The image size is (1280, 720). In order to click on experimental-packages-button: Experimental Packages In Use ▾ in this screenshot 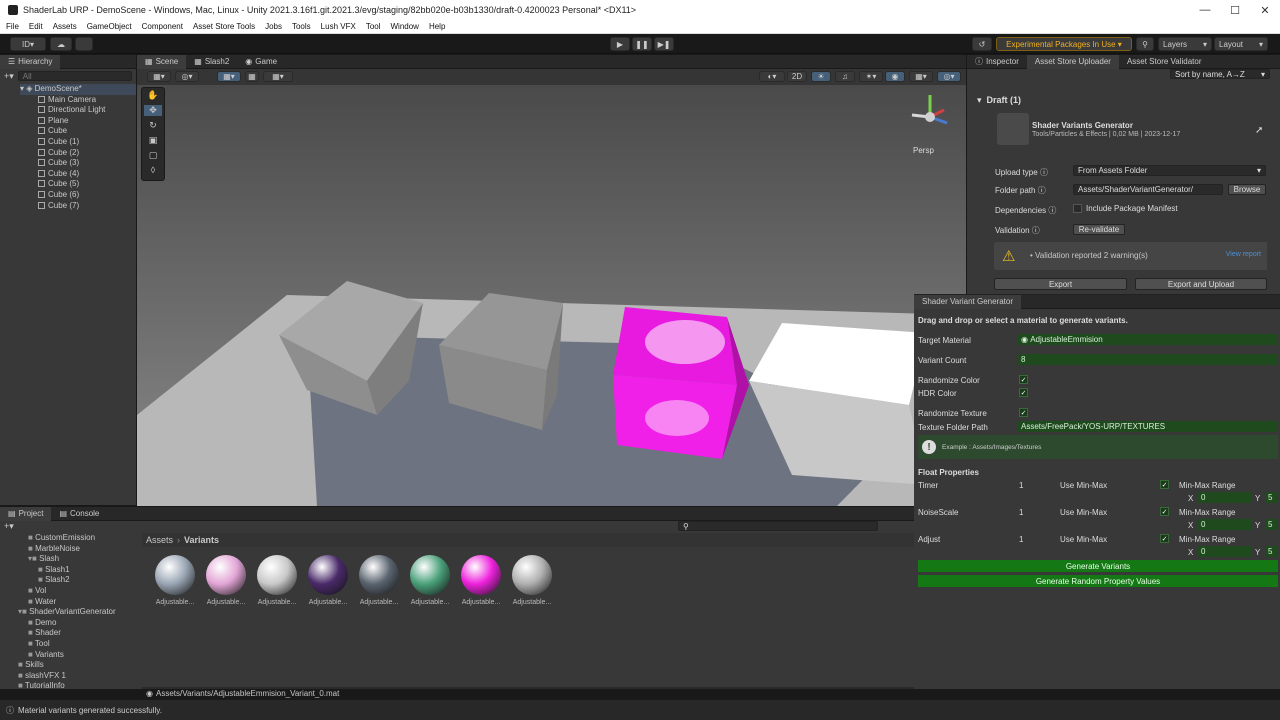, I will do `click(1064, 44)`.